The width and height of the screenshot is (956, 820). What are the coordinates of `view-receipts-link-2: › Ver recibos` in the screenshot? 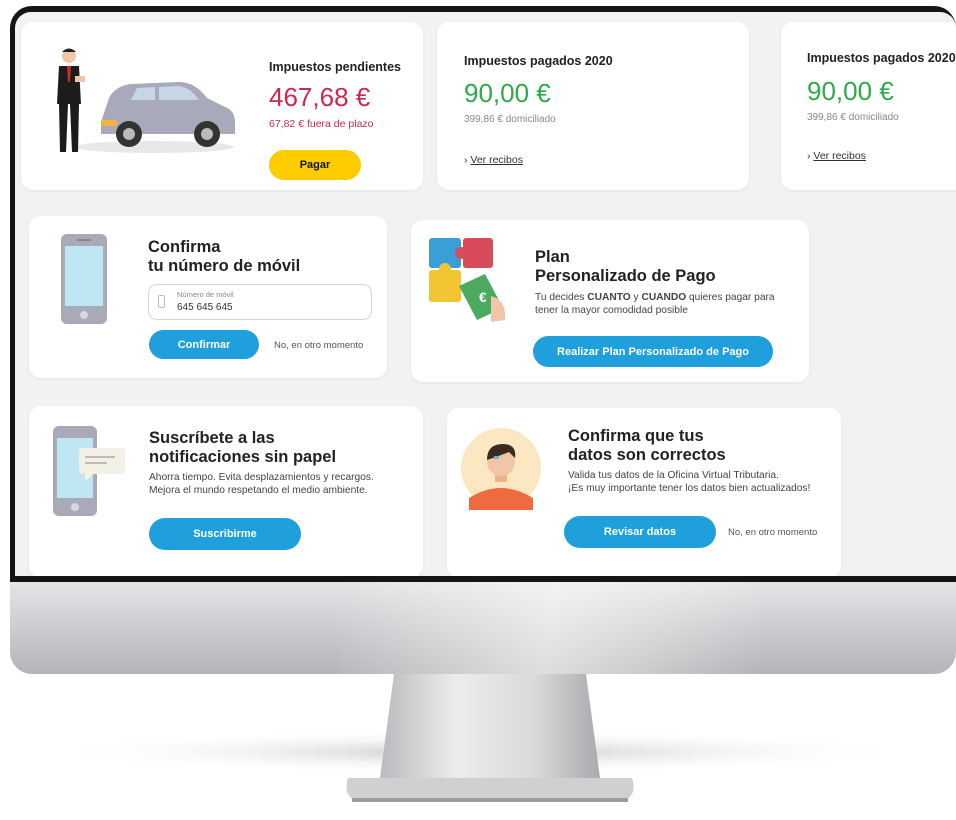 It's located at (836, 156).